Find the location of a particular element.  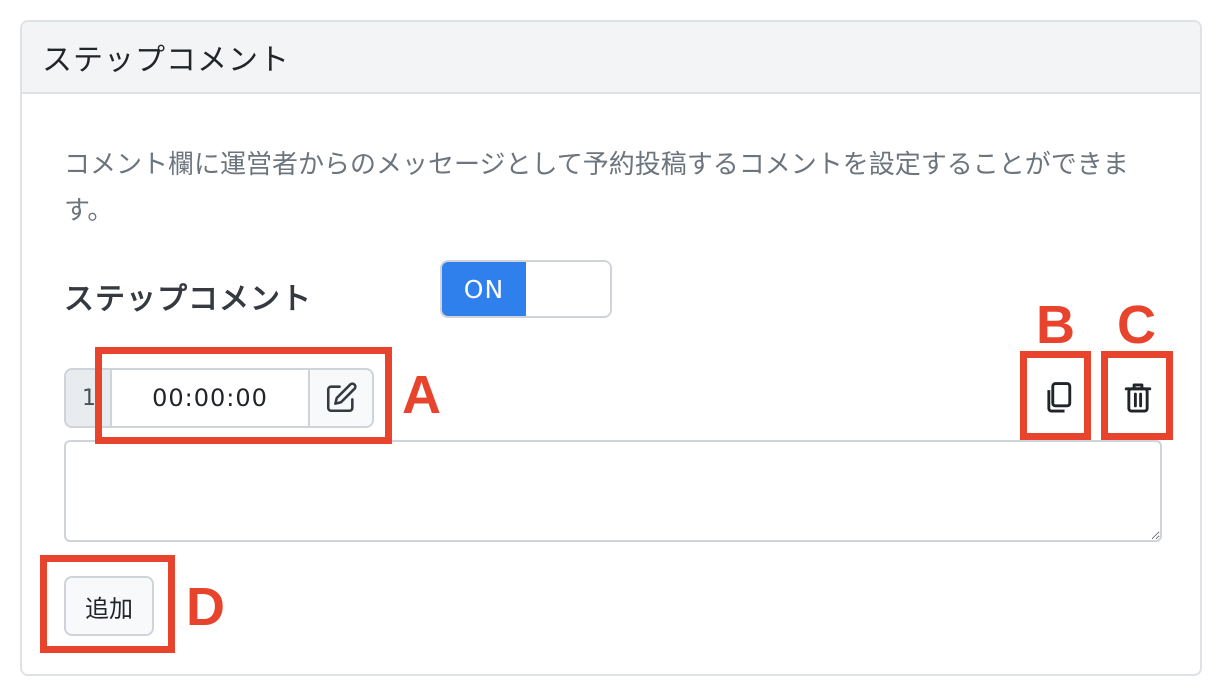

toggle-on-label: ON is located at coordinates (484, 289).